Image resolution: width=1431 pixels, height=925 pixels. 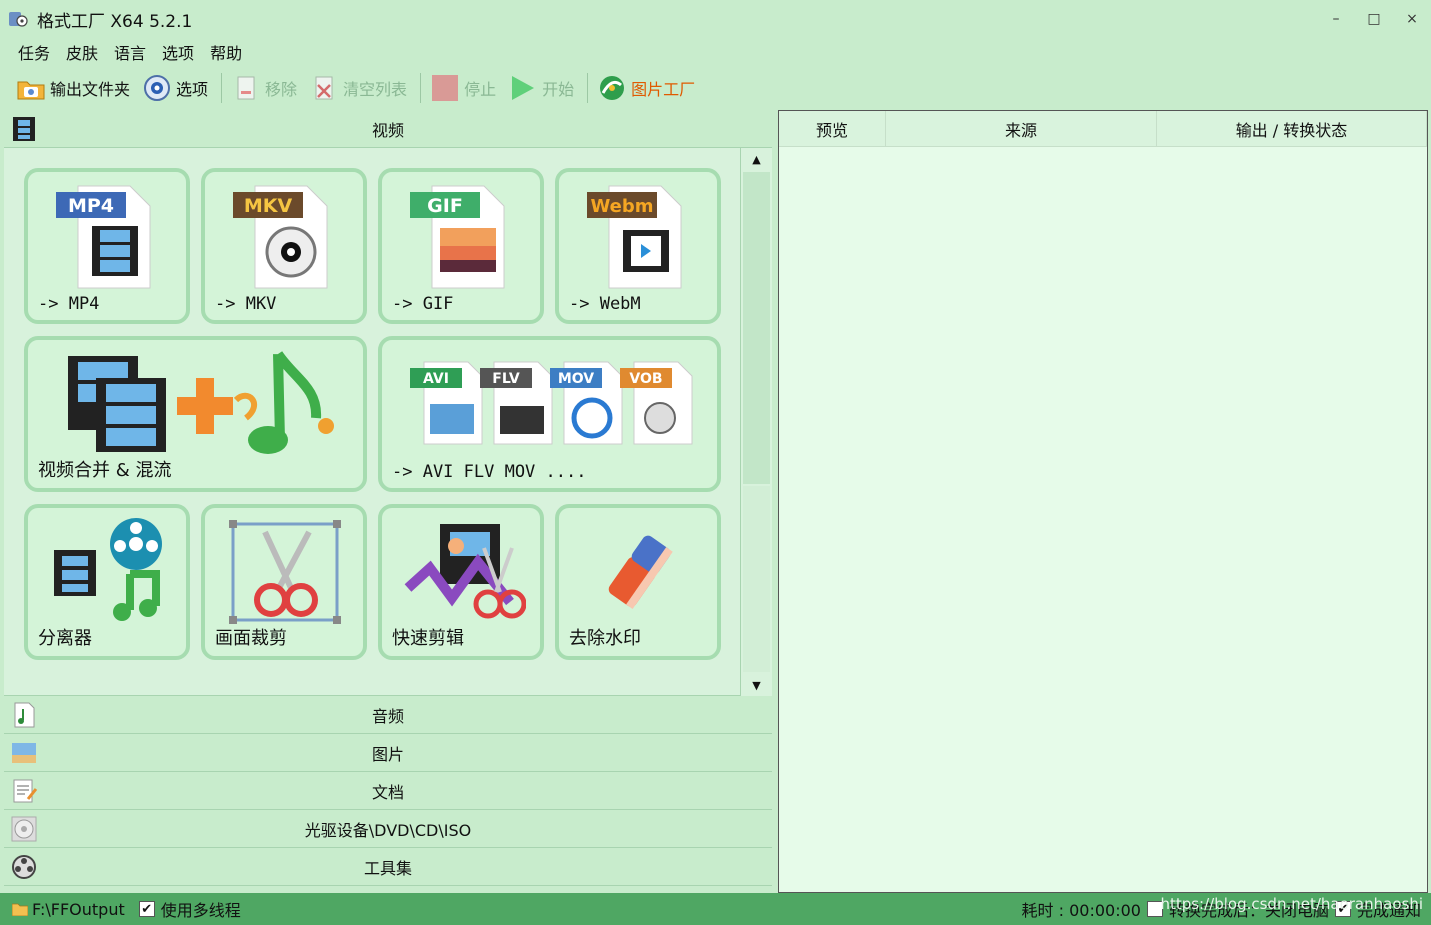 I want to click on picture-factory-button: 图片工厂, so click(x=646, y=88).